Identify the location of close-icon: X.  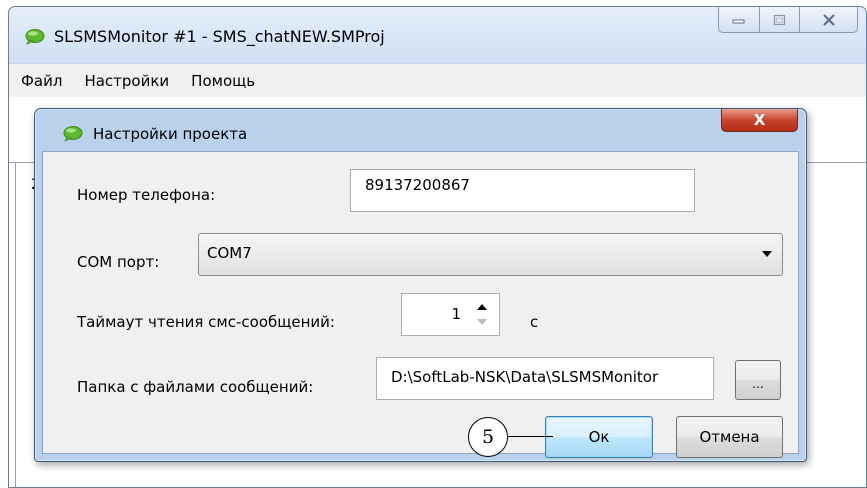
(759, 120).